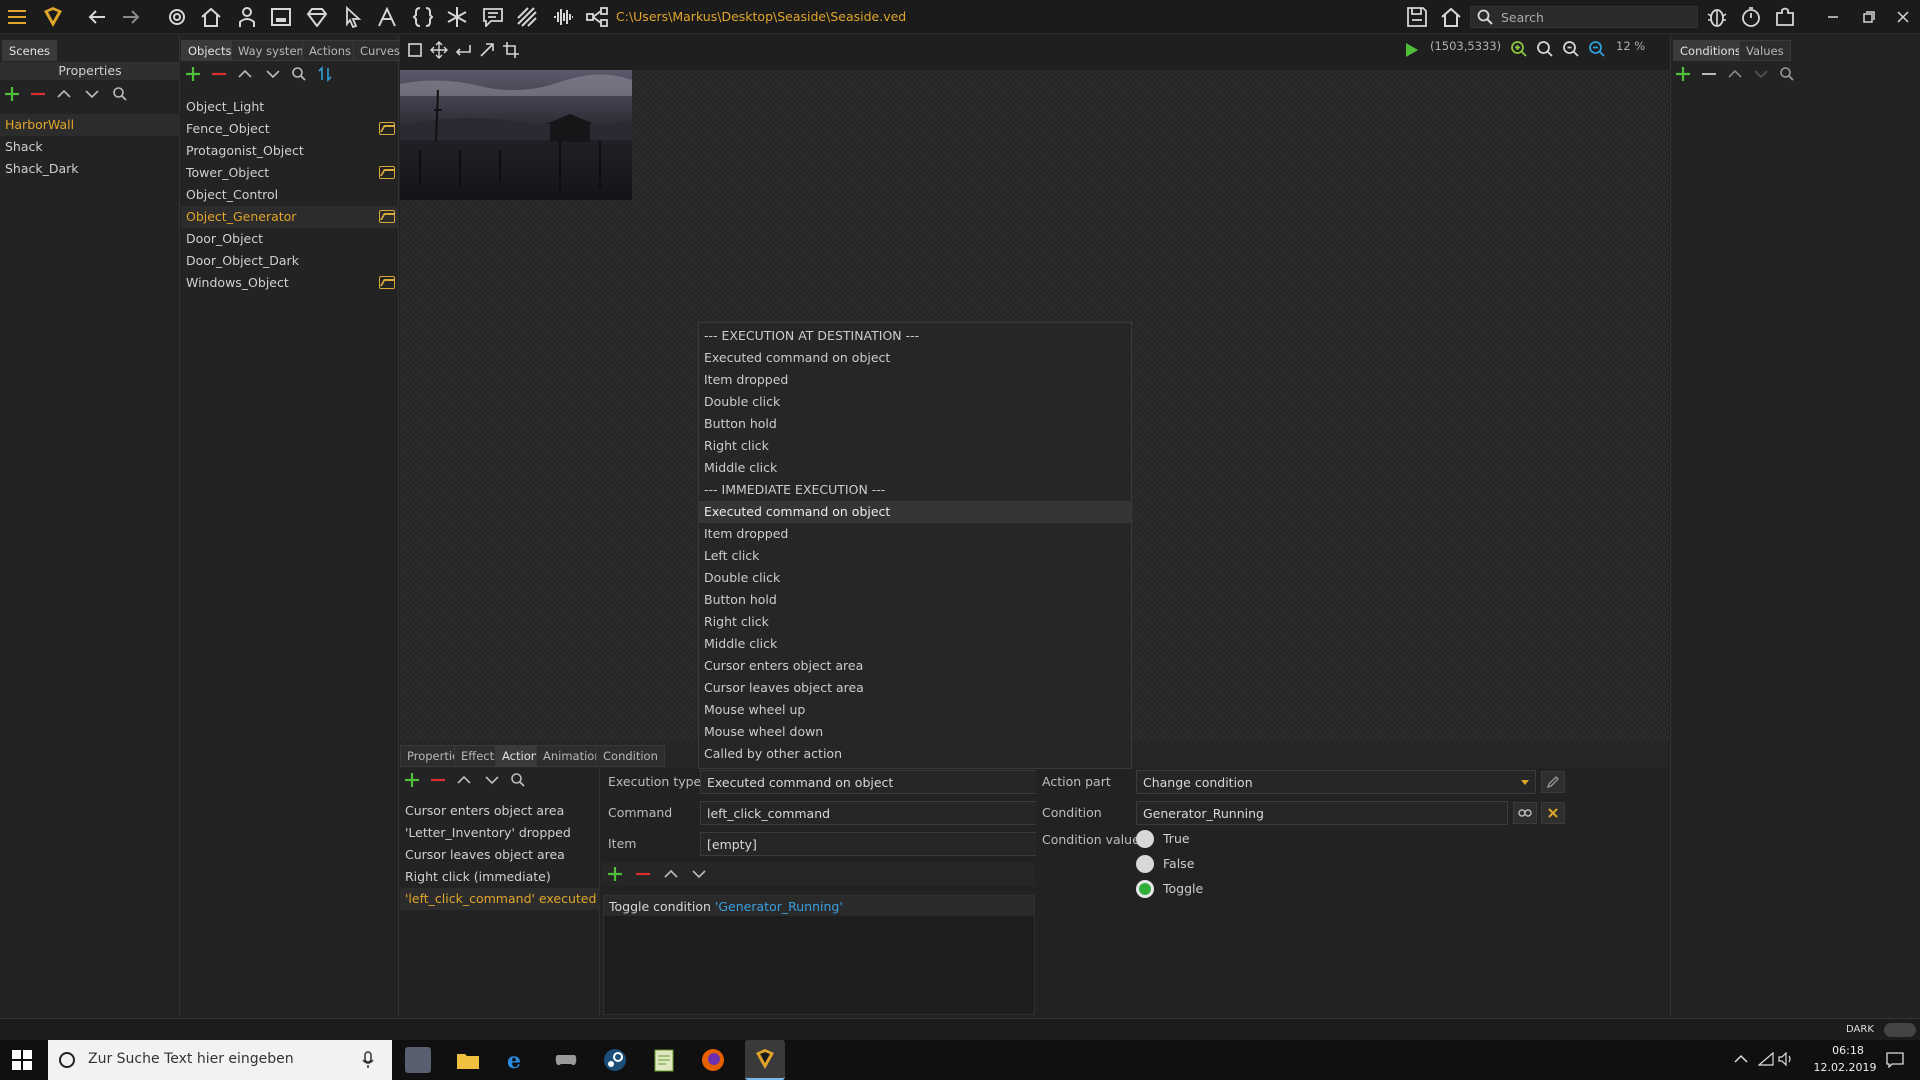 This screenshot has height=1080, width=1920. Describe the element at coordinates (325, 74) in the screenshot. I see `sort-icon` at that location.